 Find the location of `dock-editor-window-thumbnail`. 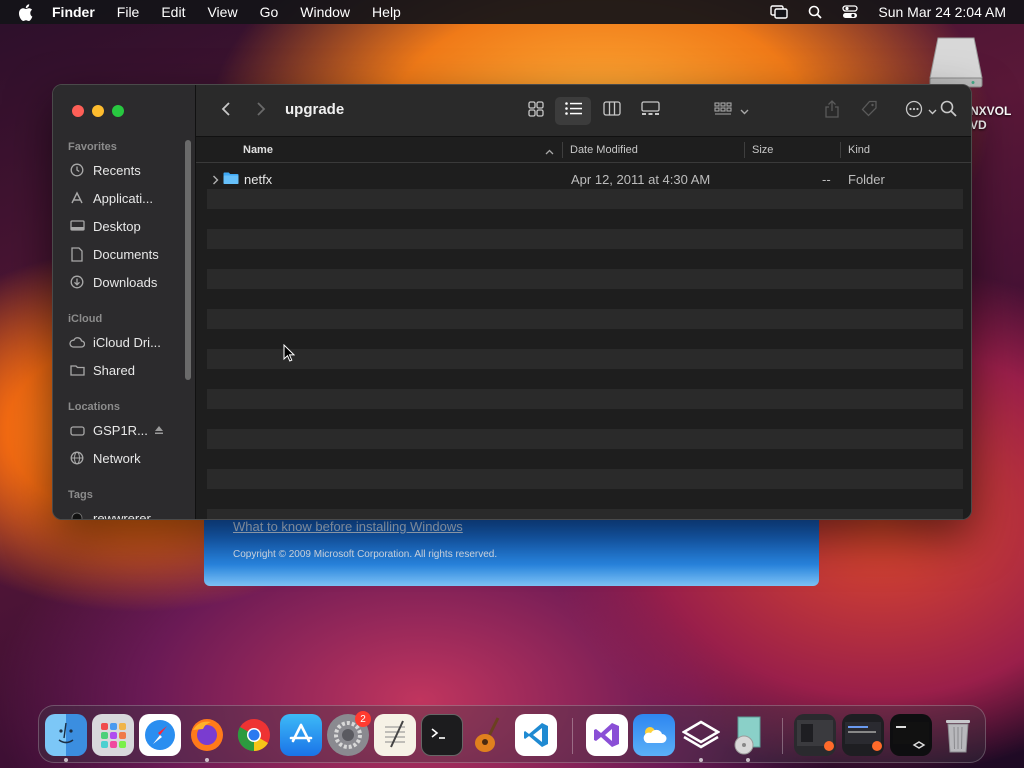

dock-editor-window-thumbnail is located at coordinates (863, 735).